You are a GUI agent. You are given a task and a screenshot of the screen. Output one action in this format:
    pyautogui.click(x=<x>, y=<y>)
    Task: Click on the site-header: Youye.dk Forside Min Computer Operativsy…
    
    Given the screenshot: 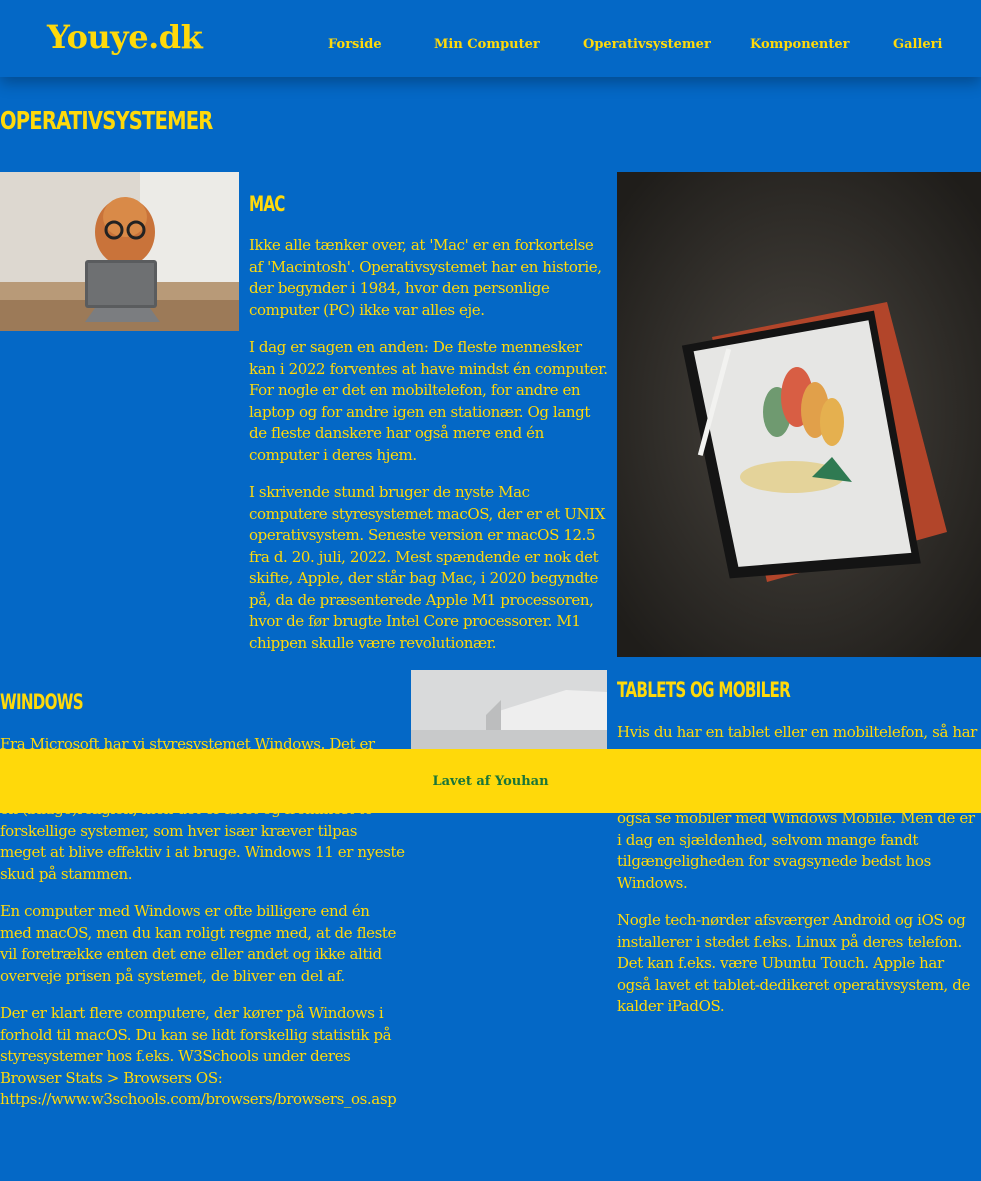 What is the action you would take?
    pyautogui.click(x=490, y=38)
    